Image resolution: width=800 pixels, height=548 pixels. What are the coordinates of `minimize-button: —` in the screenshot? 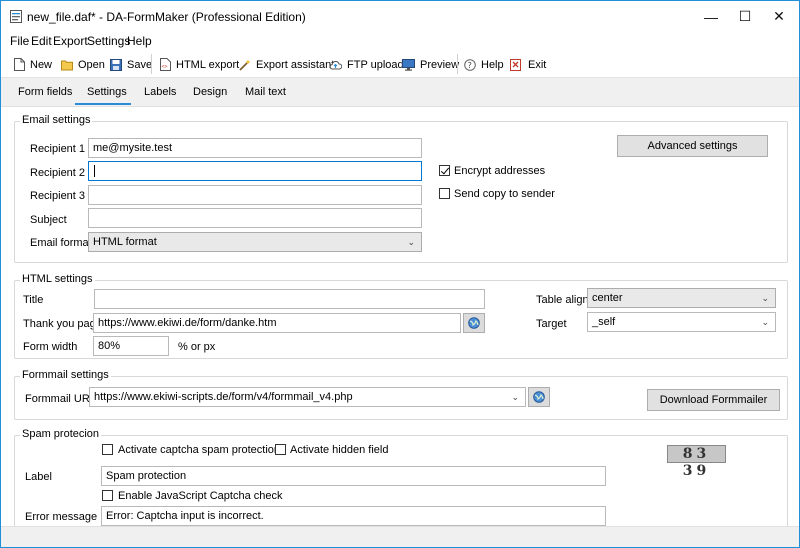 It's located at (711, 16).